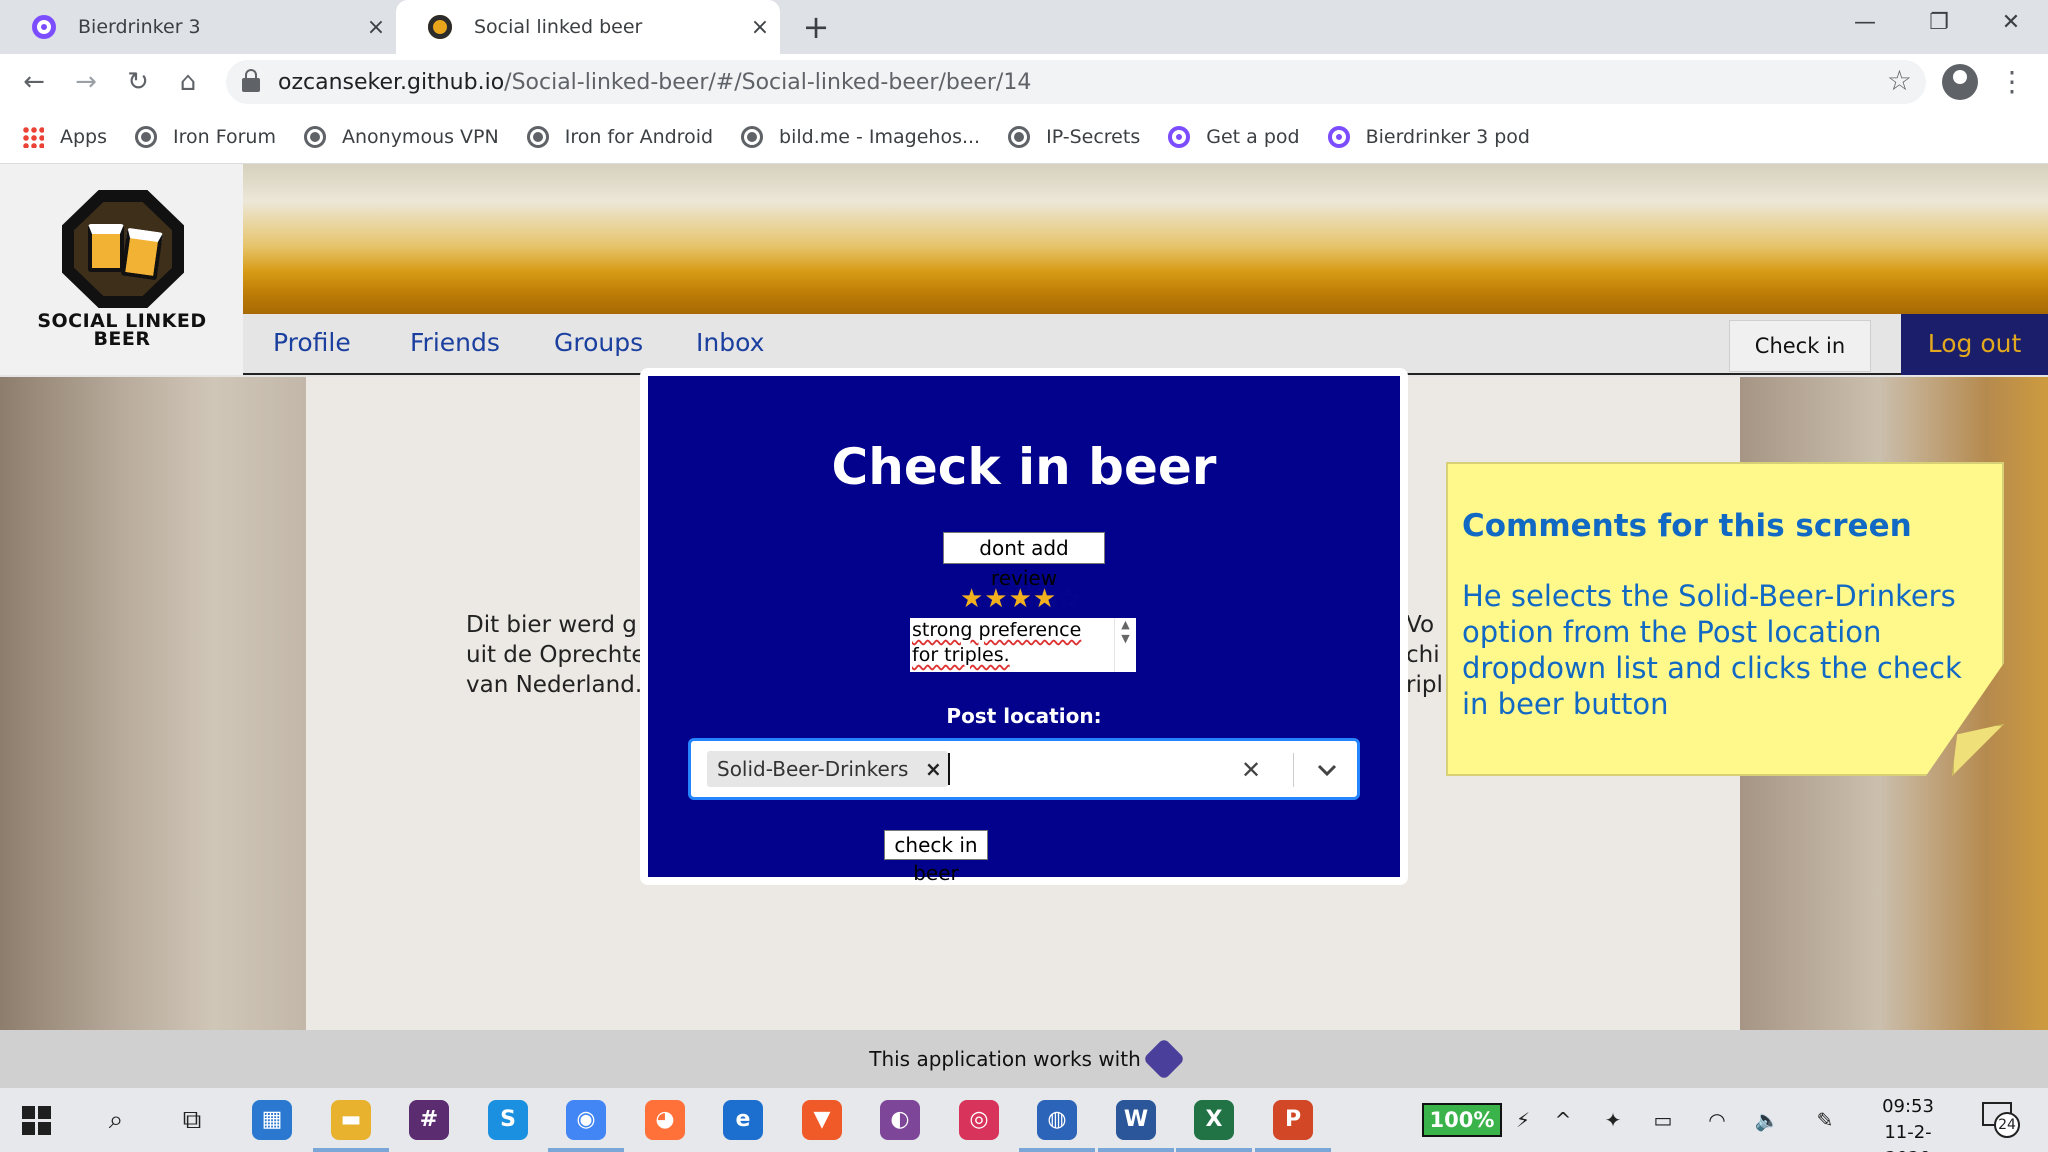 Image resolution: width=2048 pixels, height=1152 pixels. What do you see at coordinates (1125, 645) in the screenshot?
I see `textarea-scrollbar: ▲ ▼` at bounding box center [1125, 645].